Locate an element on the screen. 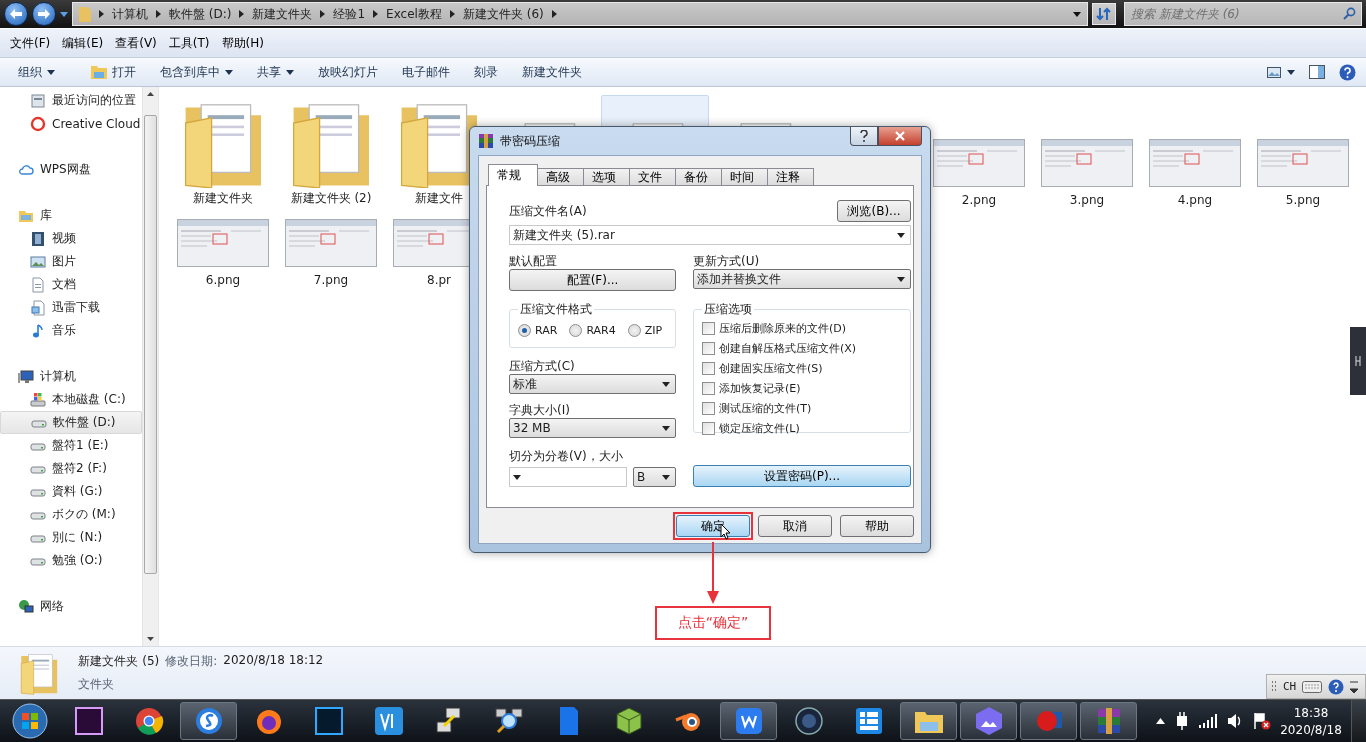 Image resolution: width=1366 pixels, height=742 pixels. sidebar-item: 网络 is located at coordinates (71, 606).